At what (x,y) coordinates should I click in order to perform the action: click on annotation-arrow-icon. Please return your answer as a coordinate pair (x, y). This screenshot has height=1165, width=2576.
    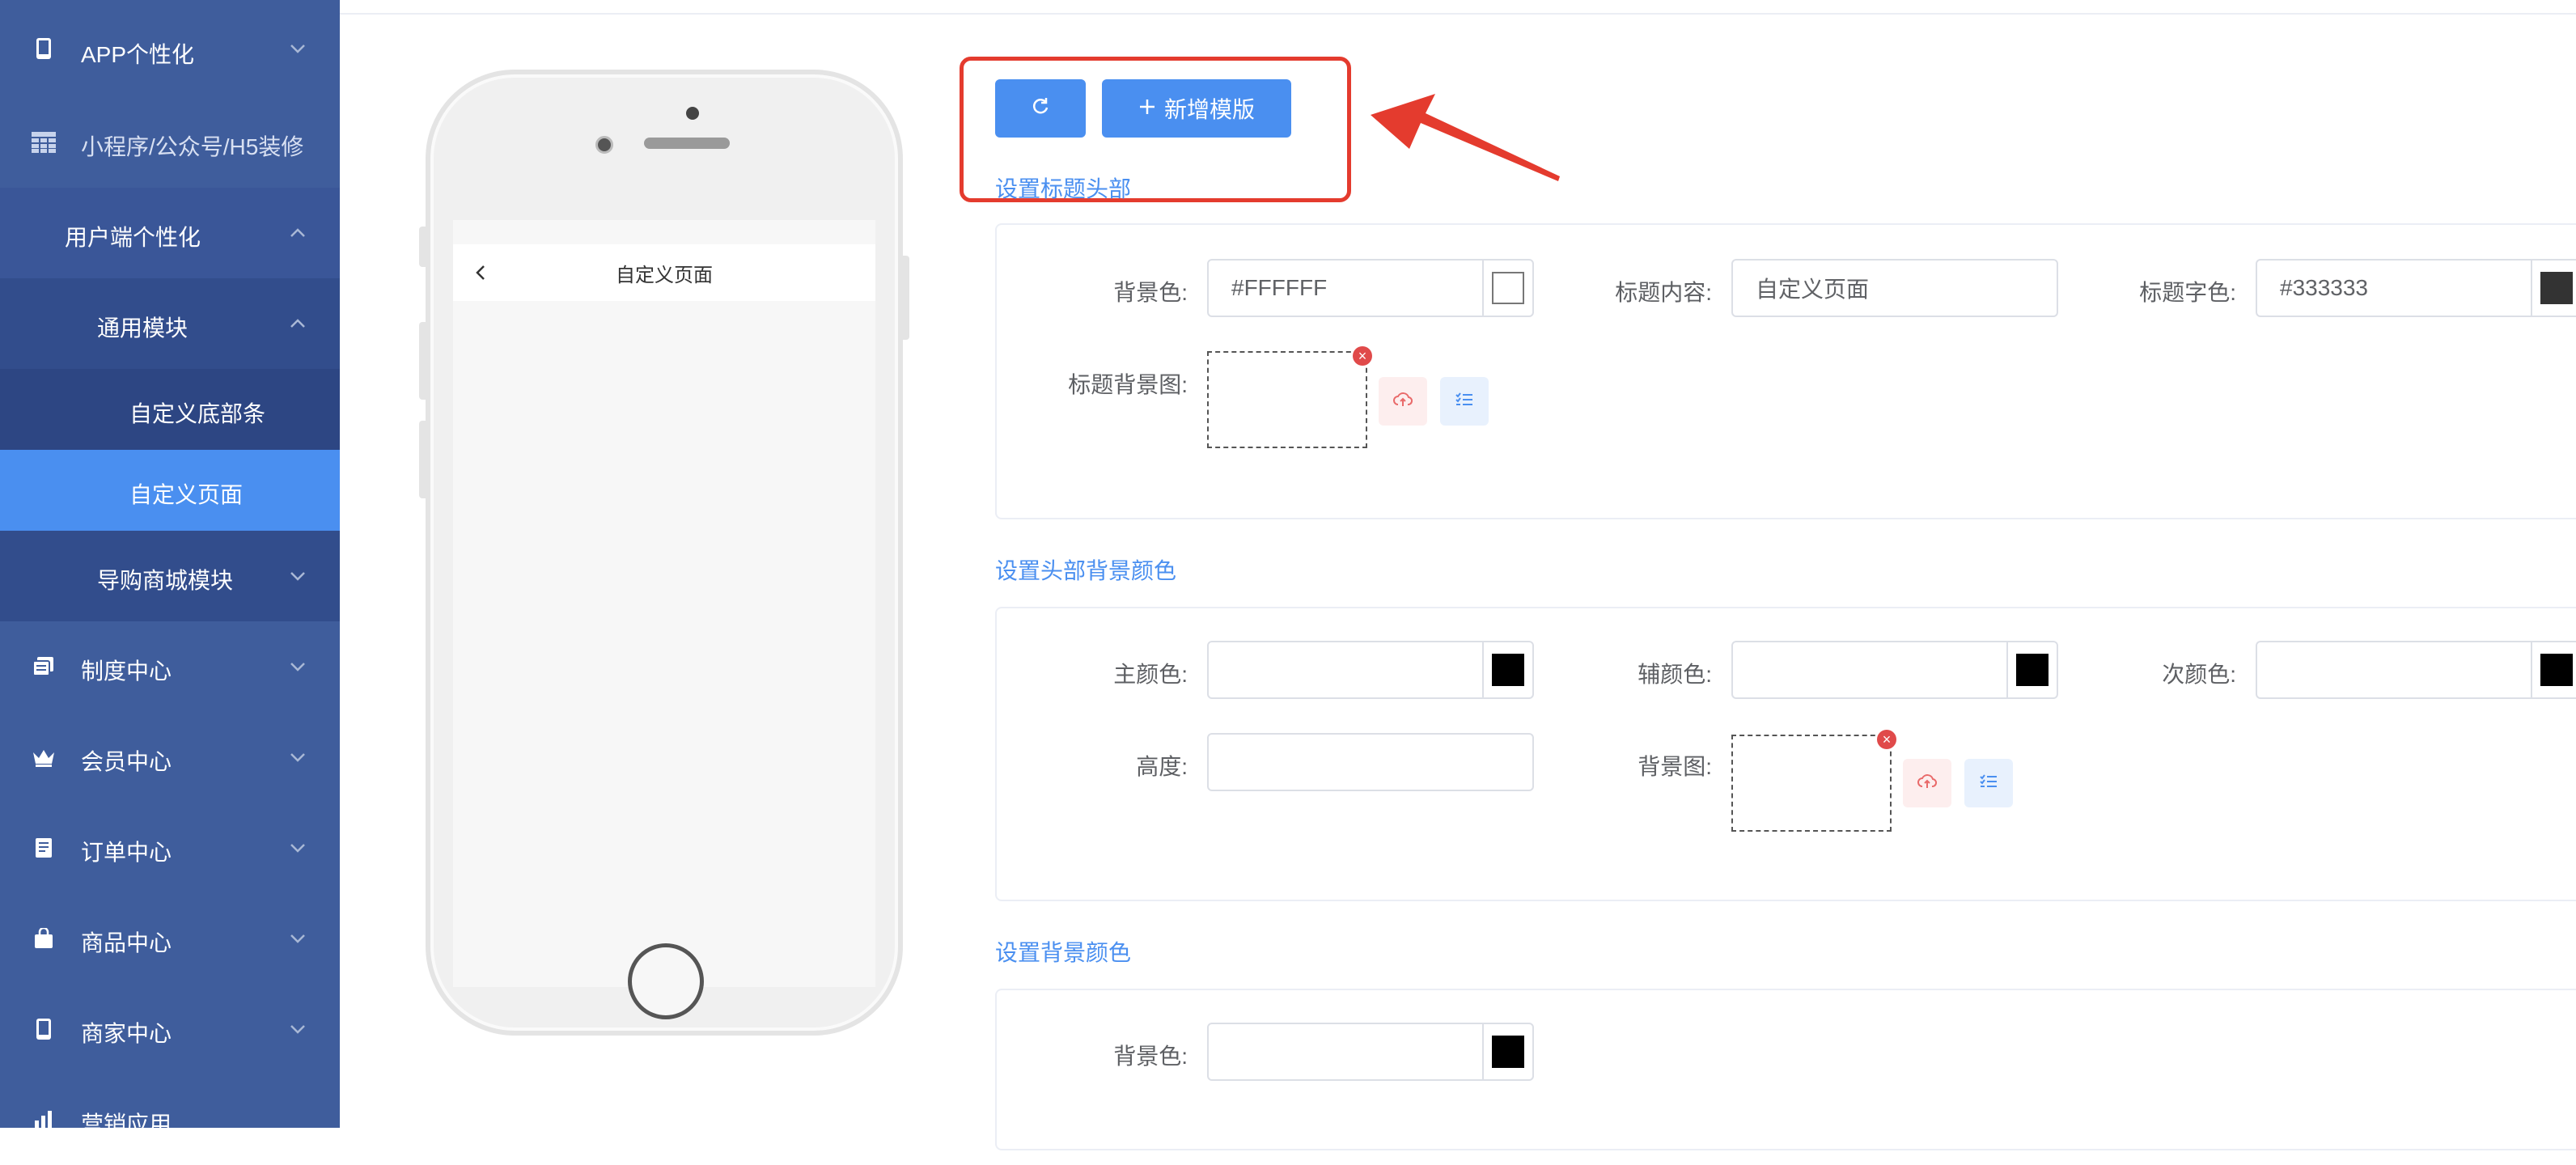
    Looking at the image, I should click on (1465, 138).